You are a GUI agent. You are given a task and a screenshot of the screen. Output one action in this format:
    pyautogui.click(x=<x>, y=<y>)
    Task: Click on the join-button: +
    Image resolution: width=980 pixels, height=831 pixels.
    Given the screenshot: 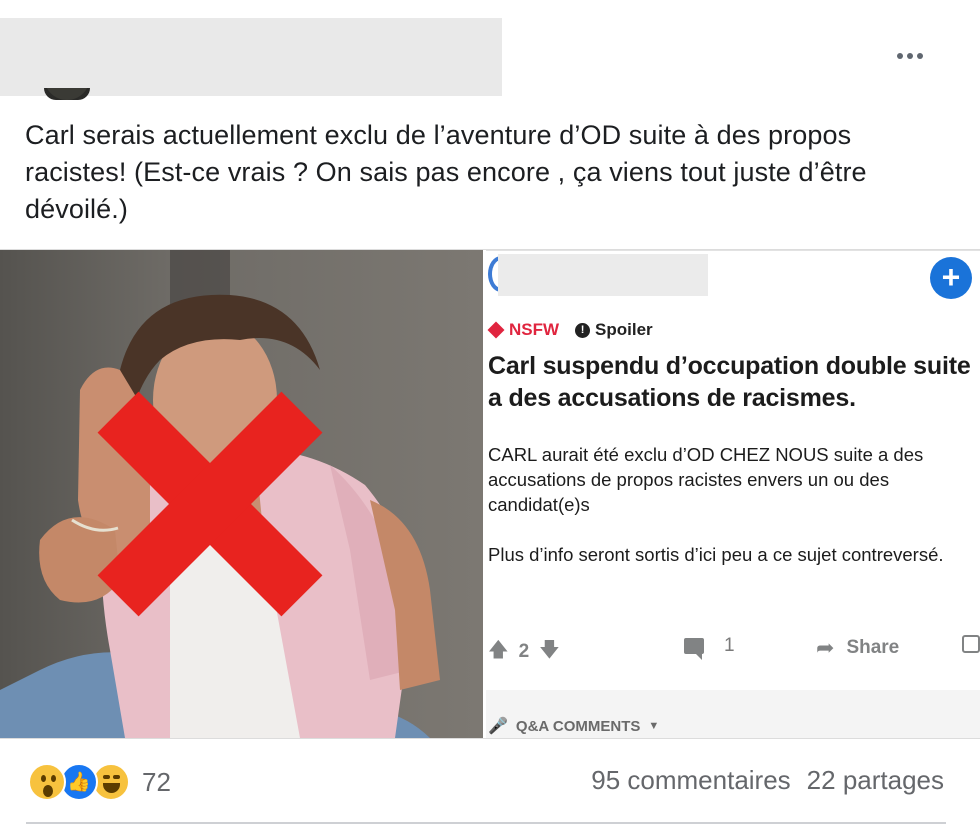 What is the action you would take?
    pyautogui.click(x=951, y=278)
    